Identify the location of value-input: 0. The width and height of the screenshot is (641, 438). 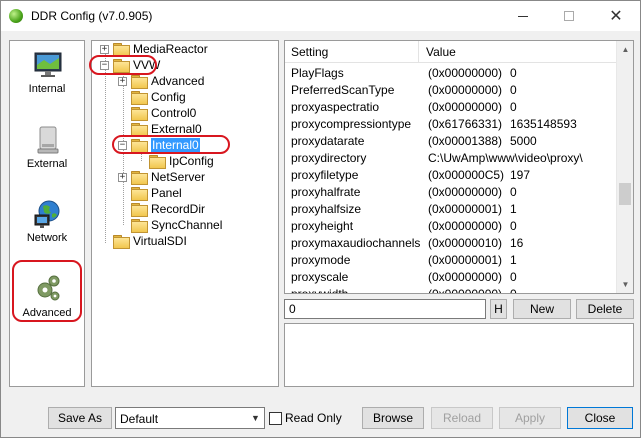
(385, 309).